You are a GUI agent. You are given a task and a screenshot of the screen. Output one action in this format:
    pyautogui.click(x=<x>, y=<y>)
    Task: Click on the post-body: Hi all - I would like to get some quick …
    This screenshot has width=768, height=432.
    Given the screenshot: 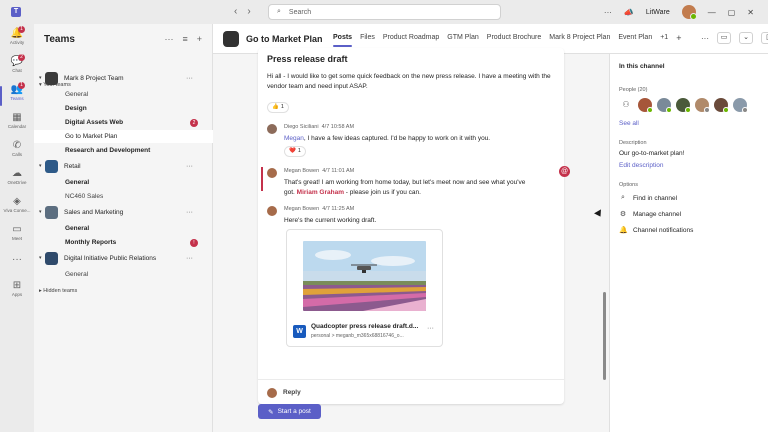 What is the action you would take?
    pyautogui.click(x=409, y=81)
    